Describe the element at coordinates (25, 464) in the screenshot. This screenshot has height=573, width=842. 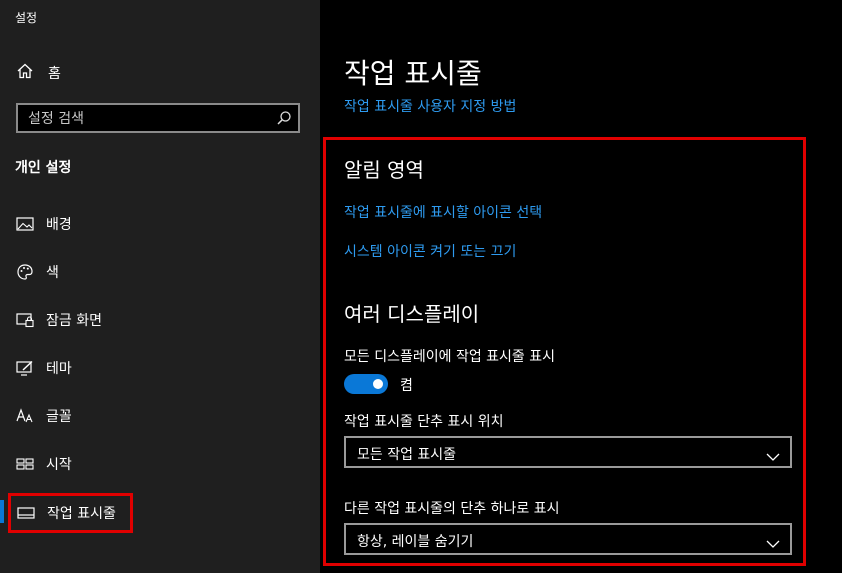
I see `start-icon` at that location.